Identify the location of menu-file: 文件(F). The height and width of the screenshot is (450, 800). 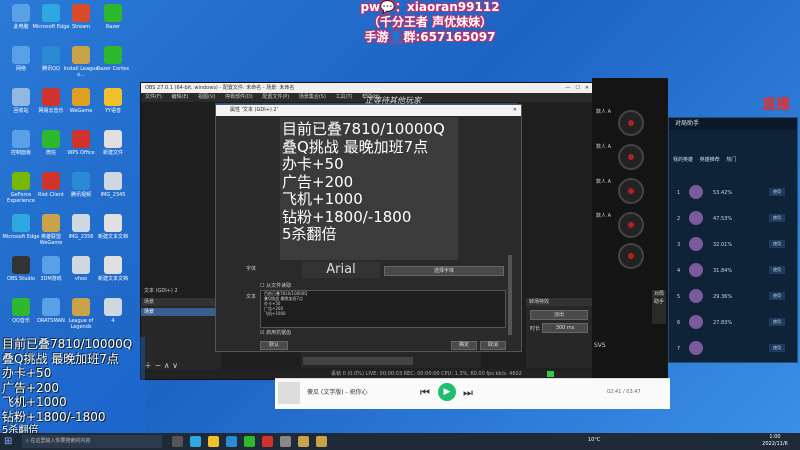
(153, 97).